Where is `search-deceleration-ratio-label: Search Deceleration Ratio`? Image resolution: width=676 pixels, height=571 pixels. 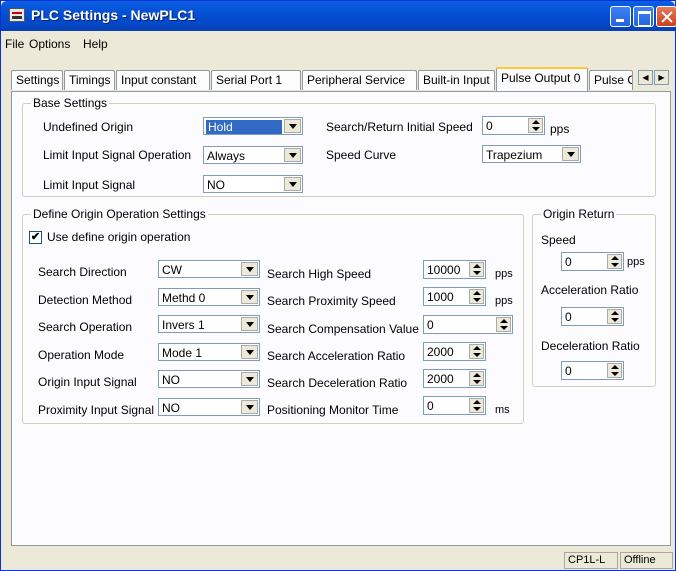
search-deceleration-ratio-label: Search Deceleration Ratio is located at coordinates (337, 383).